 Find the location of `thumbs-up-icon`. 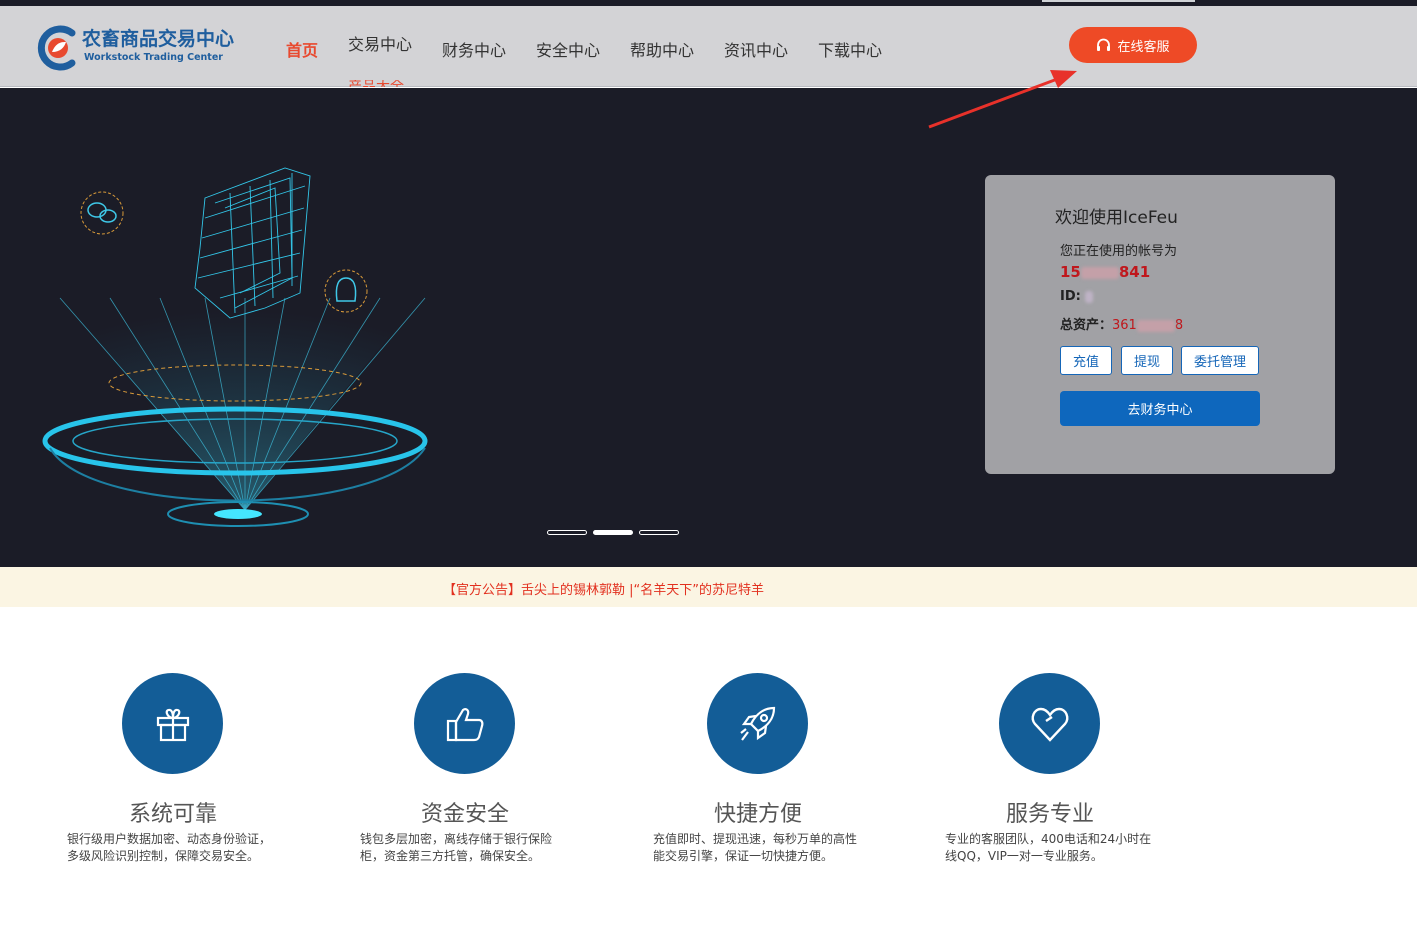

thumbs-up-icon is located at coordinates (464, 724).